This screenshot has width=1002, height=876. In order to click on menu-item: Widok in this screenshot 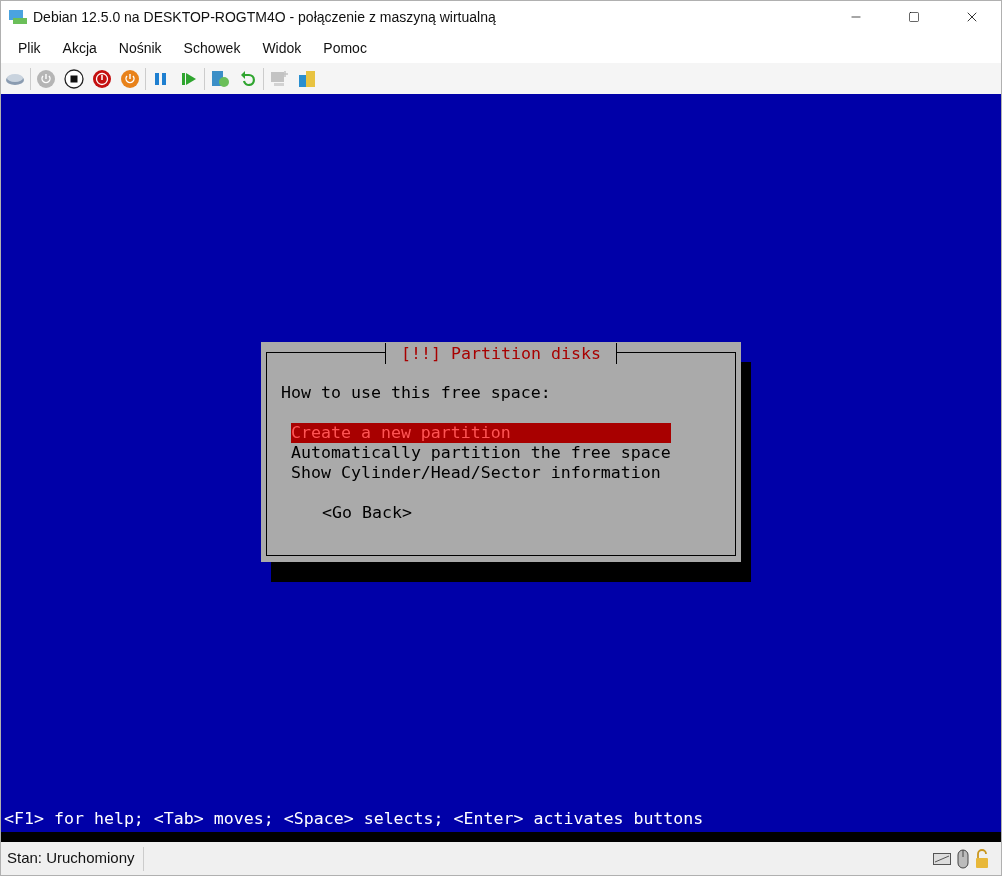, I will do `click(282, 48)`.